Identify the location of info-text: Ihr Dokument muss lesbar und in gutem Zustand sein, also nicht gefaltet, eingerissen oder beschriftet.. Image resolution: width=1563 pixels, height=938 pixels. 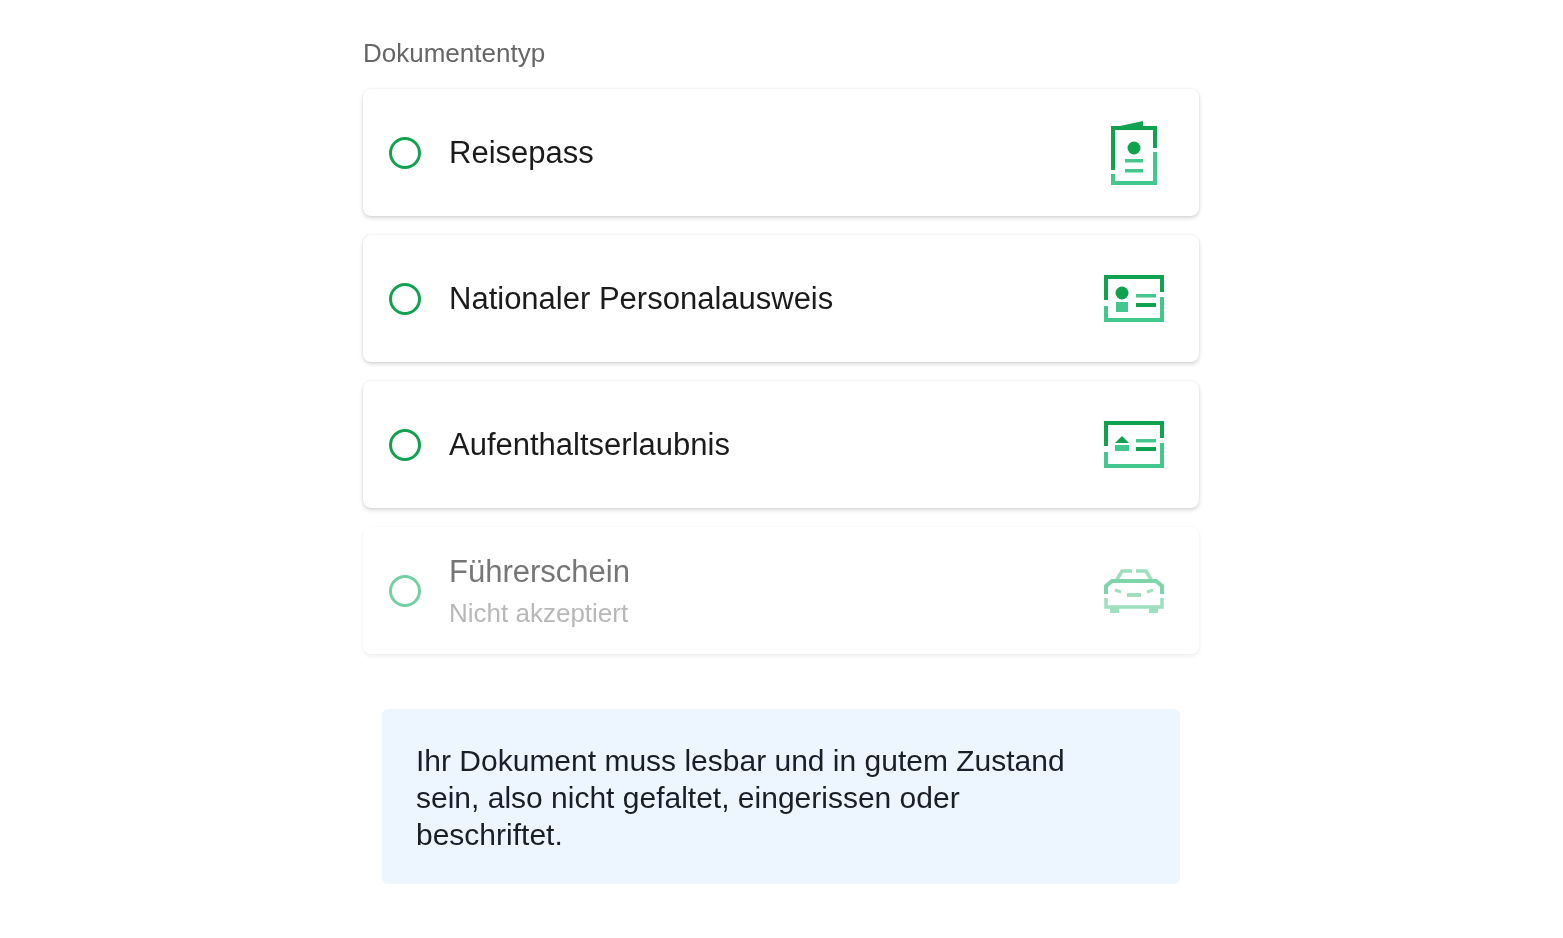
(741, 798).